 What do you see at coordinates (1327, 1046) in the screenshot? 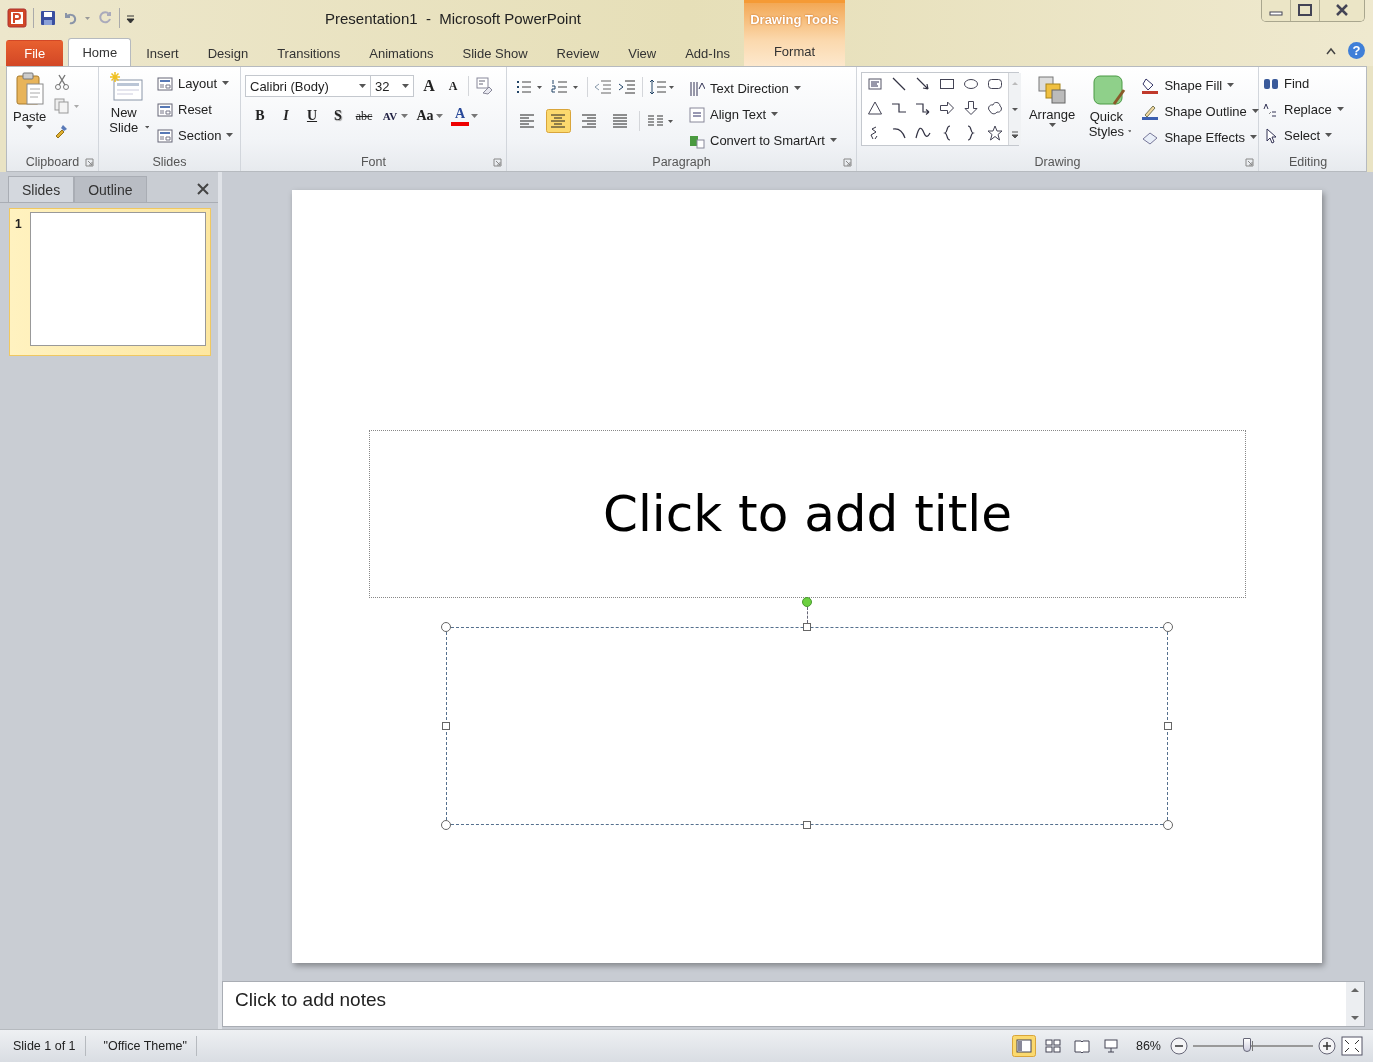
I see `zoom-in-icon` at bounding box center [1327, 1046].